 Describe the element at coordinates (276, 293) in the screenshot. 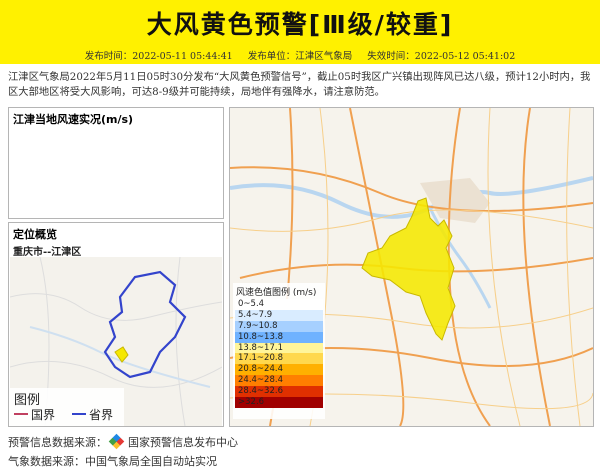

I see `legend-title: 风速色值图例 (m/s)` at that location.